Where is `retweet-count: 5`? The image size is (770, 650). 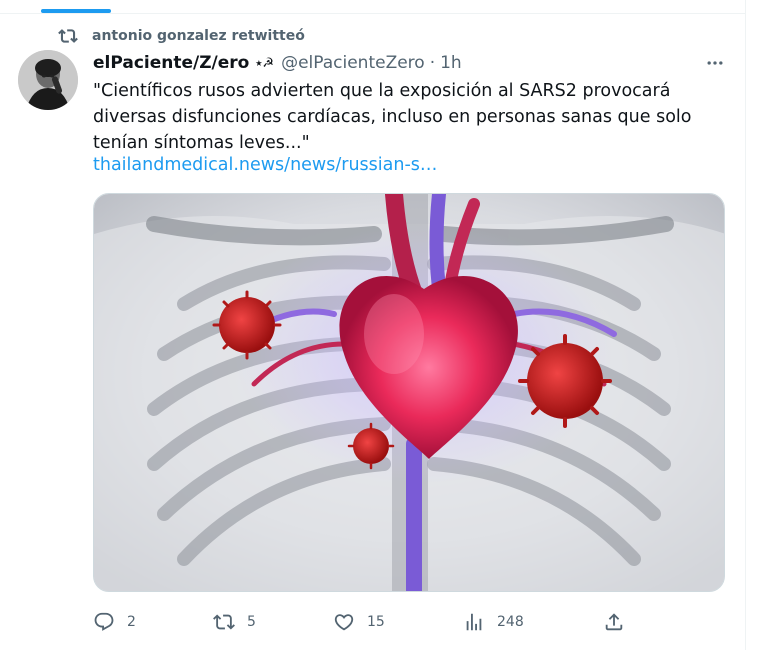 retweet-count: 5 is located at coordinates (251, 622).